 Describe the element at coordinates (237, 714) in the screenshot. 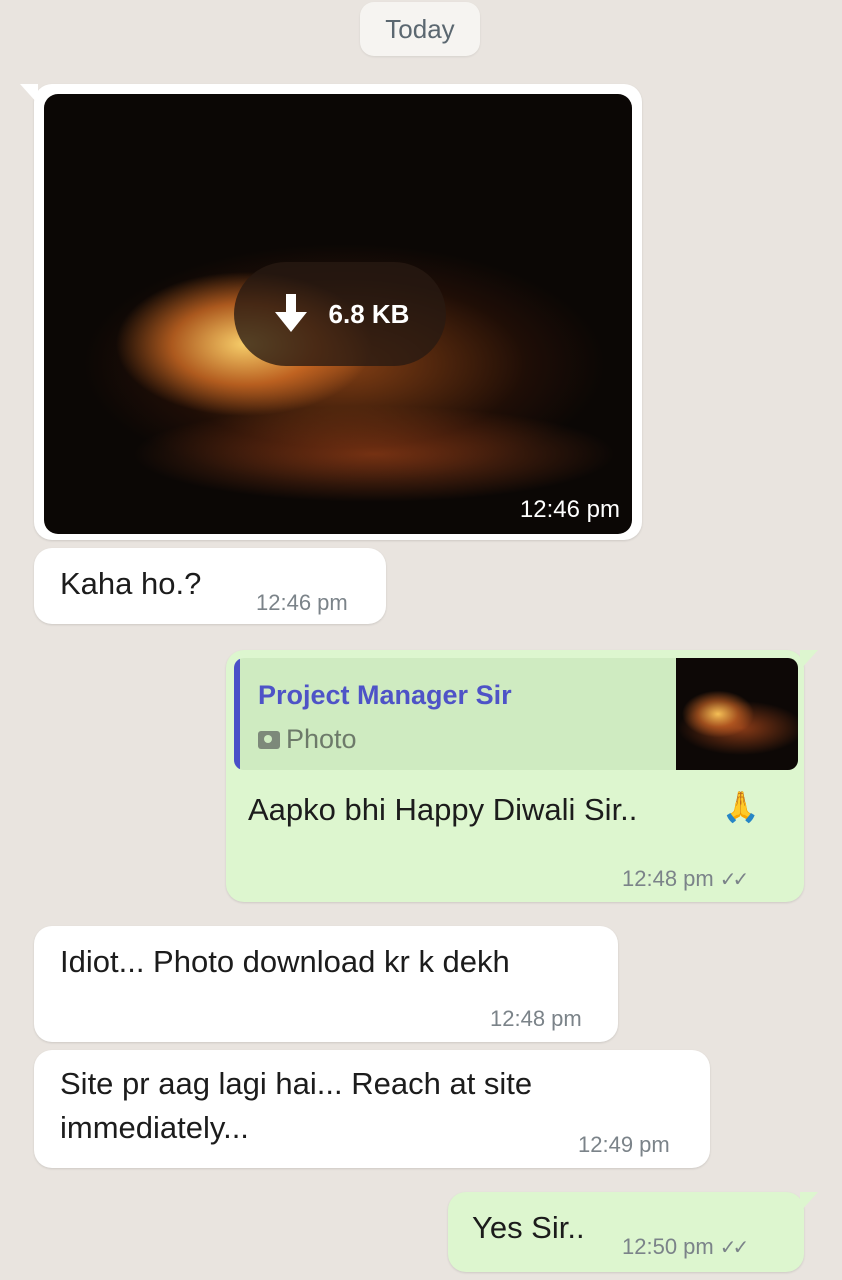

I see `quote-bar` at that location.